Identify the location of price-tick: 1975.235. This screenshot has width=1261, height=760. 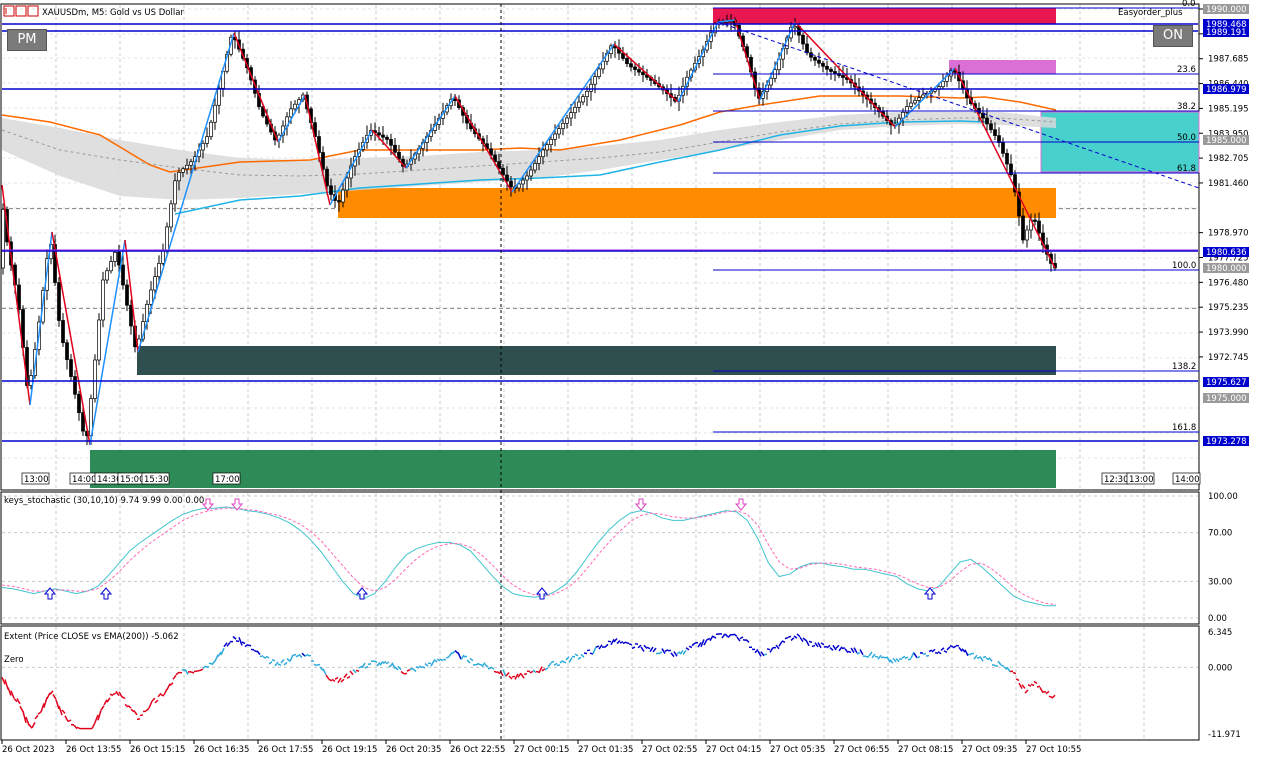
(1228, 308).